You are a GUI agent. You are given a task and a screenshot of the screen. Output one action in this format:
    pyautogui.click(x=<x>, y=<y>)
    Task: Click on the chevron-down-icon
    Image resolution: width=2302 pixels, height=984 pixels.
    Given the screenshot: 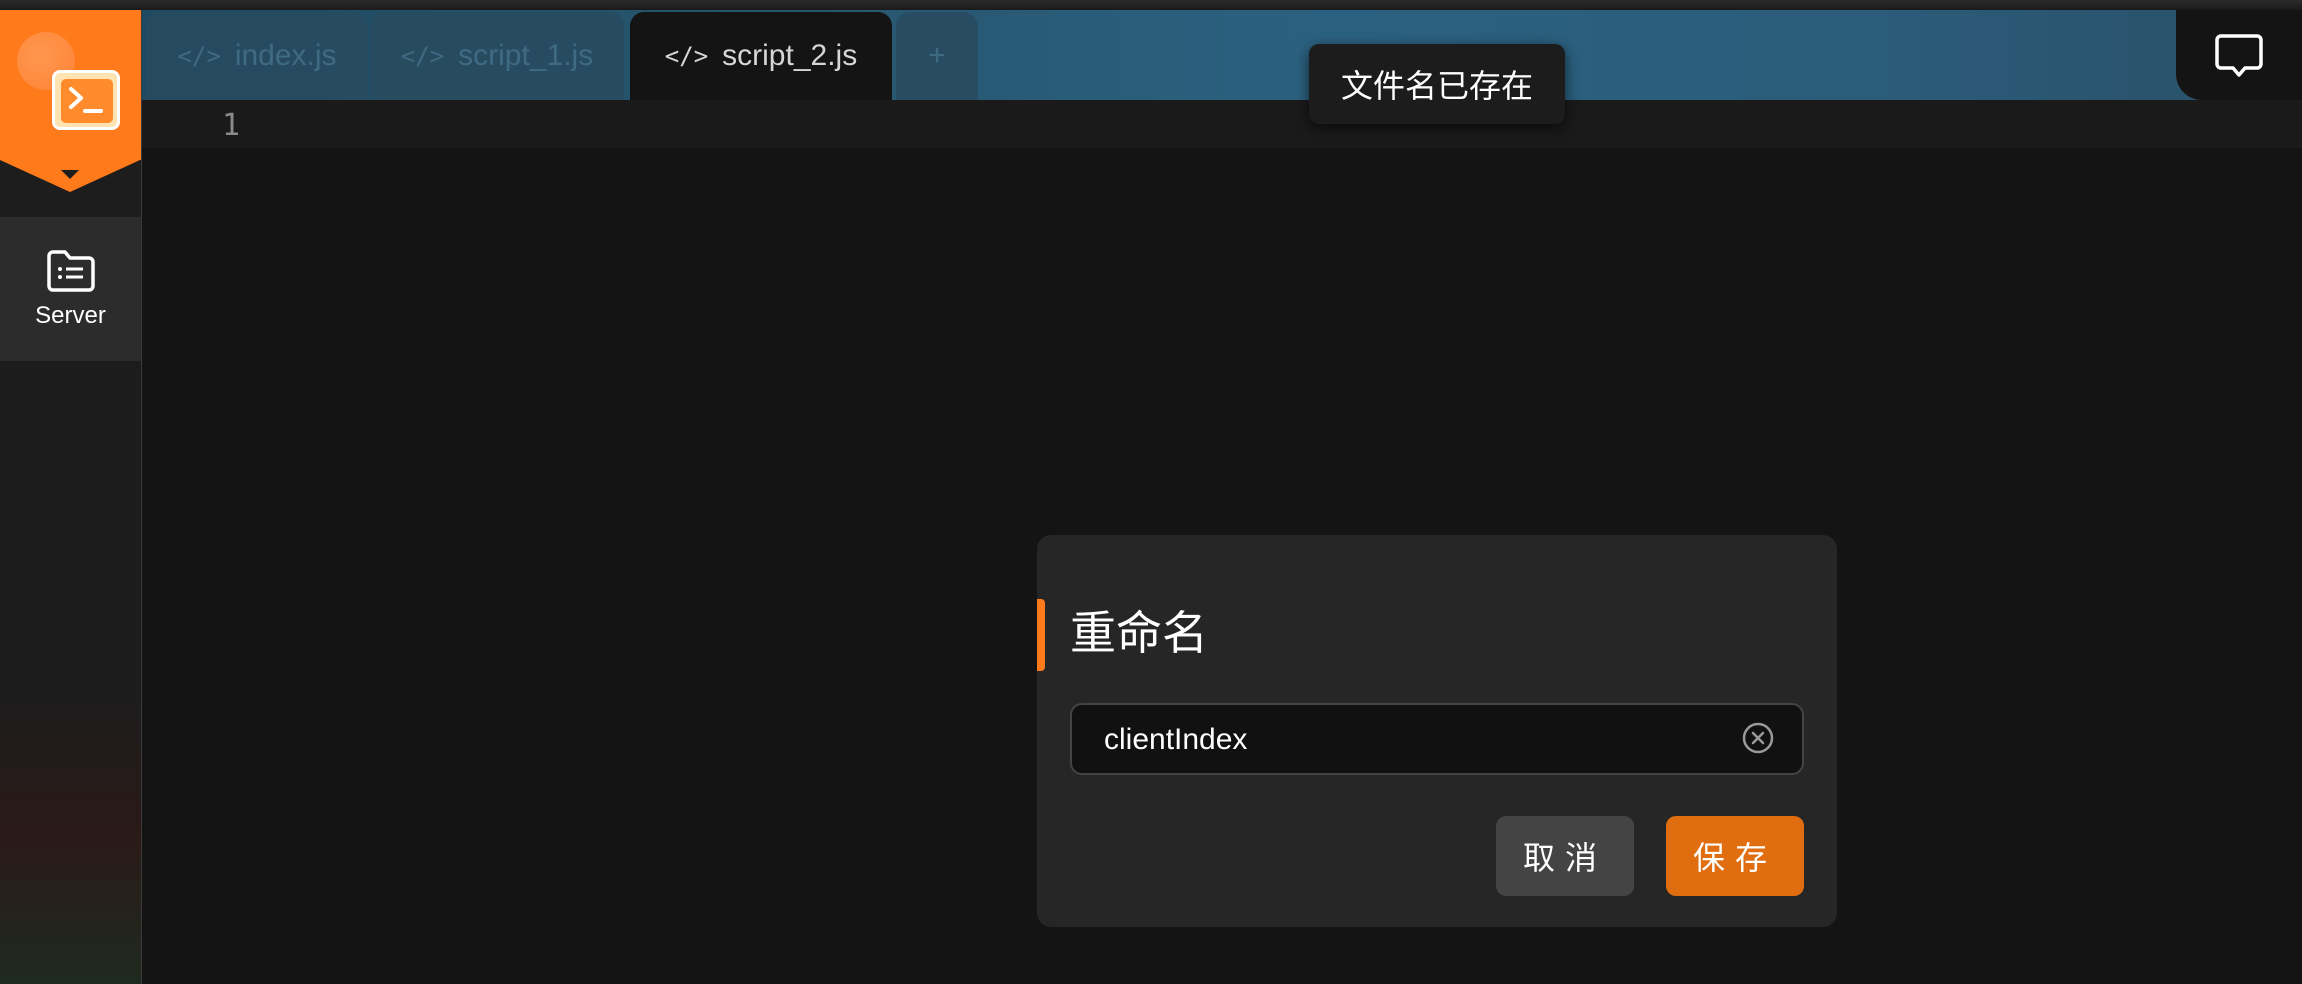 What is the action you would take?
    pyautogui.click(x=70, y=174)
    